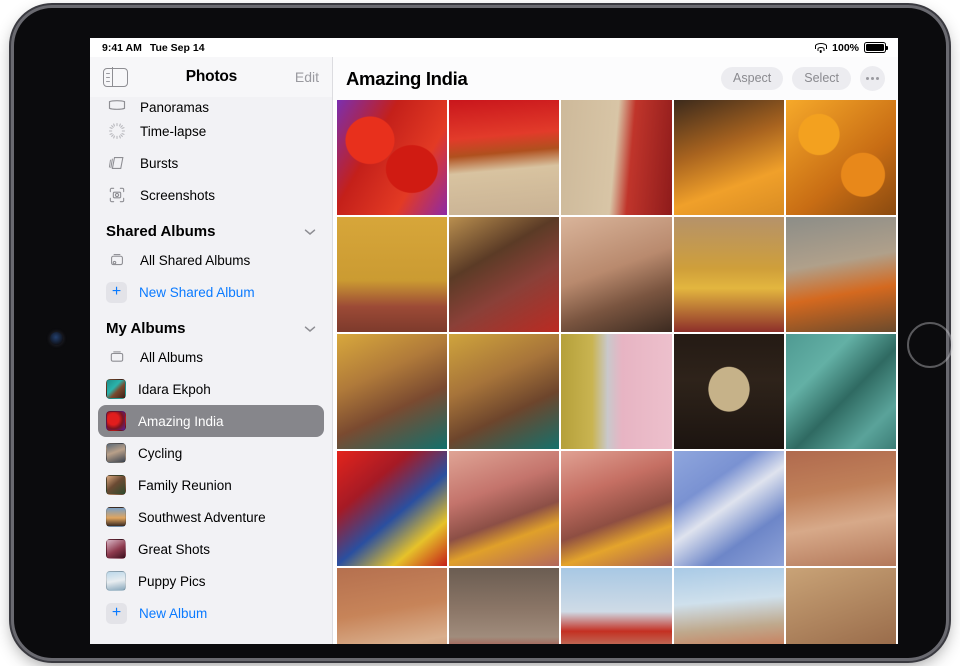 This screenshot has height=666, width=960. I want to click on ellipsis-icon, so click(872, 78).